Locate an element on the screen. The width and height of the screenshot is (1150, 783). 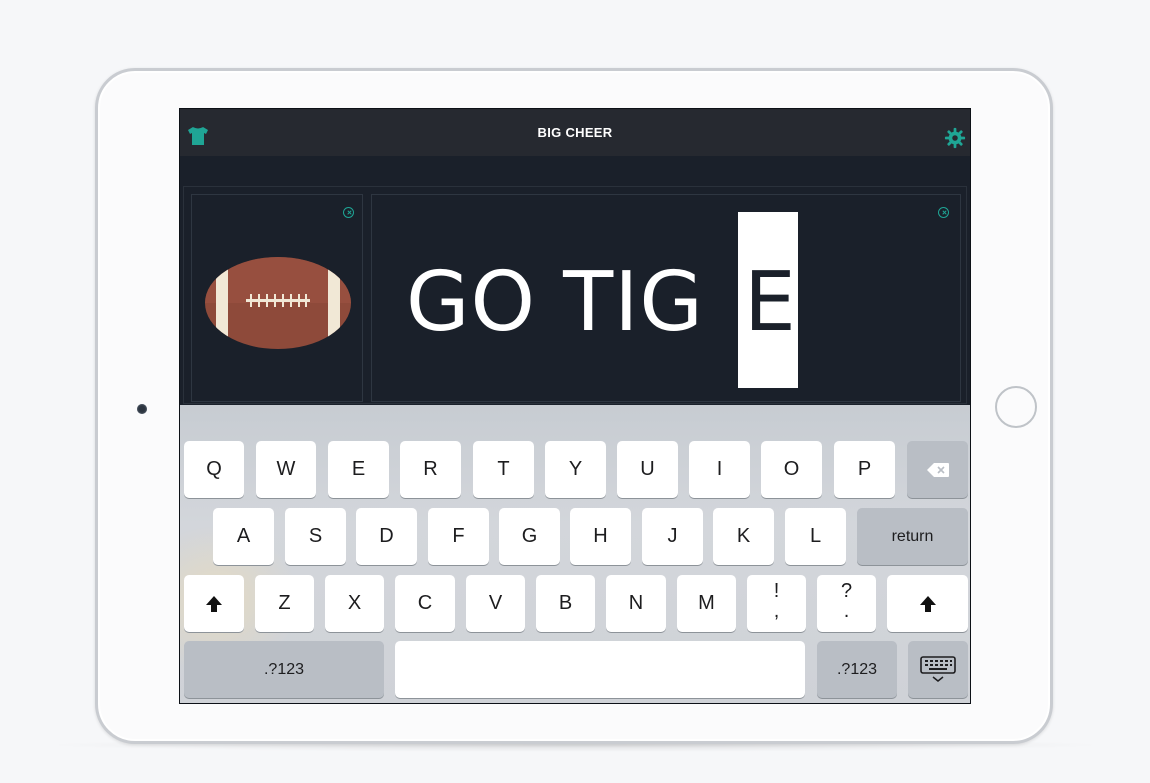
key-a: A is located at coordinates (243, 536).